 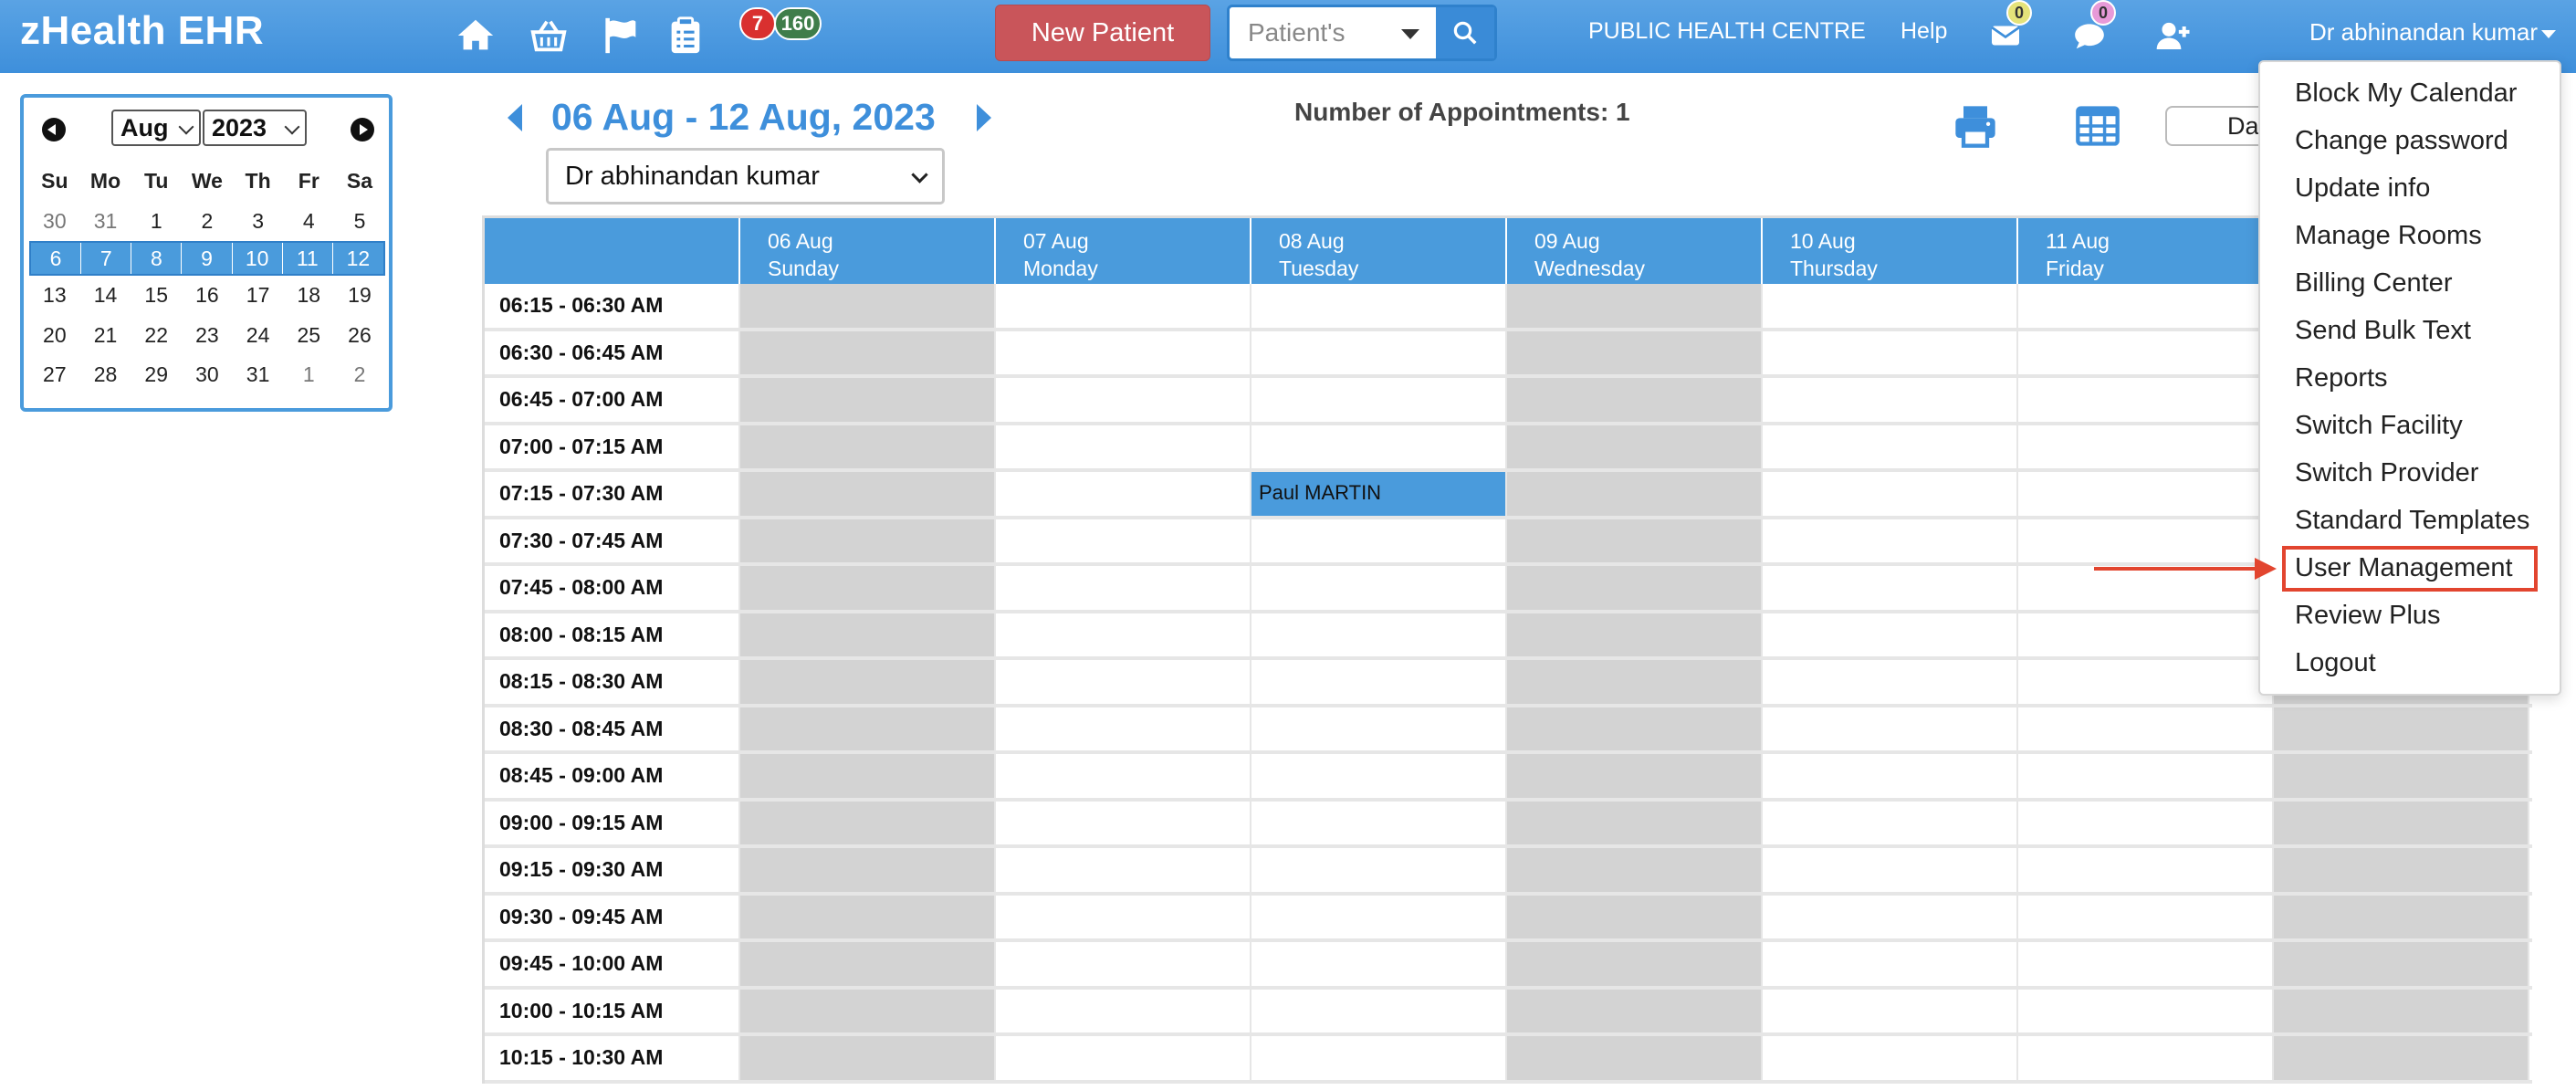 I want to click on calendar-day: 8, so click(x=157, y=258).